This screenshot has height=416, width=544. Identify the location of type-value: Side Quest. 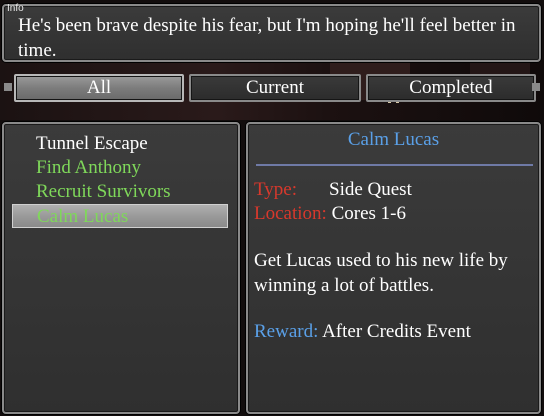
(370, 189).